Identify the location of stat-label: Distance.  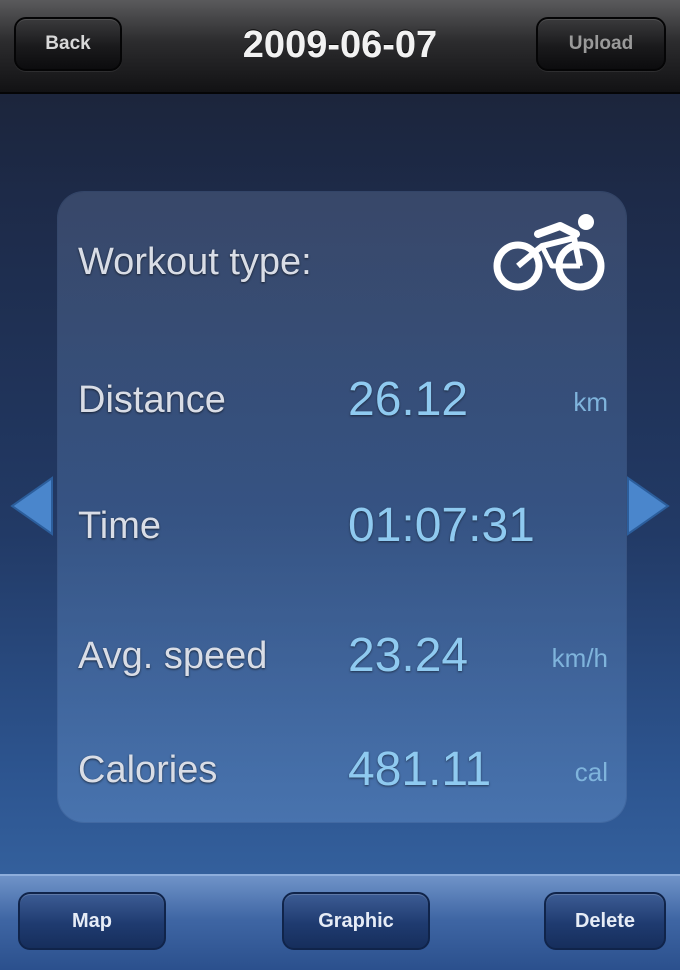
(152, 400).